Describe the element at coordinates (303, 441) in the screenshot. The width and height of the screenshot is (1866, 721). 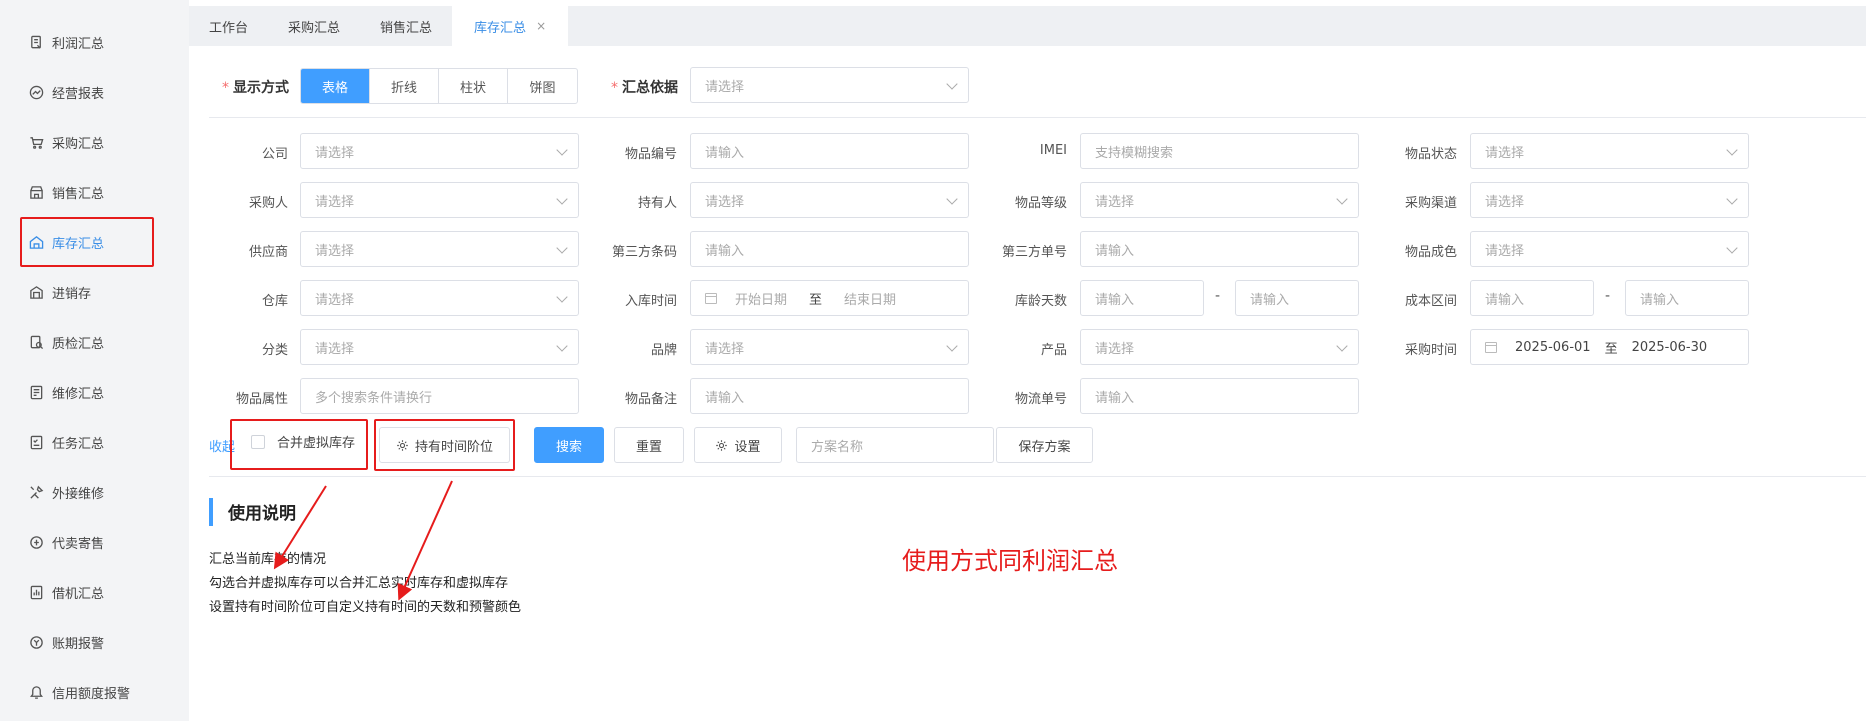
I see `merge-virtual-checkbox: 合并虚拟库存` at that location.